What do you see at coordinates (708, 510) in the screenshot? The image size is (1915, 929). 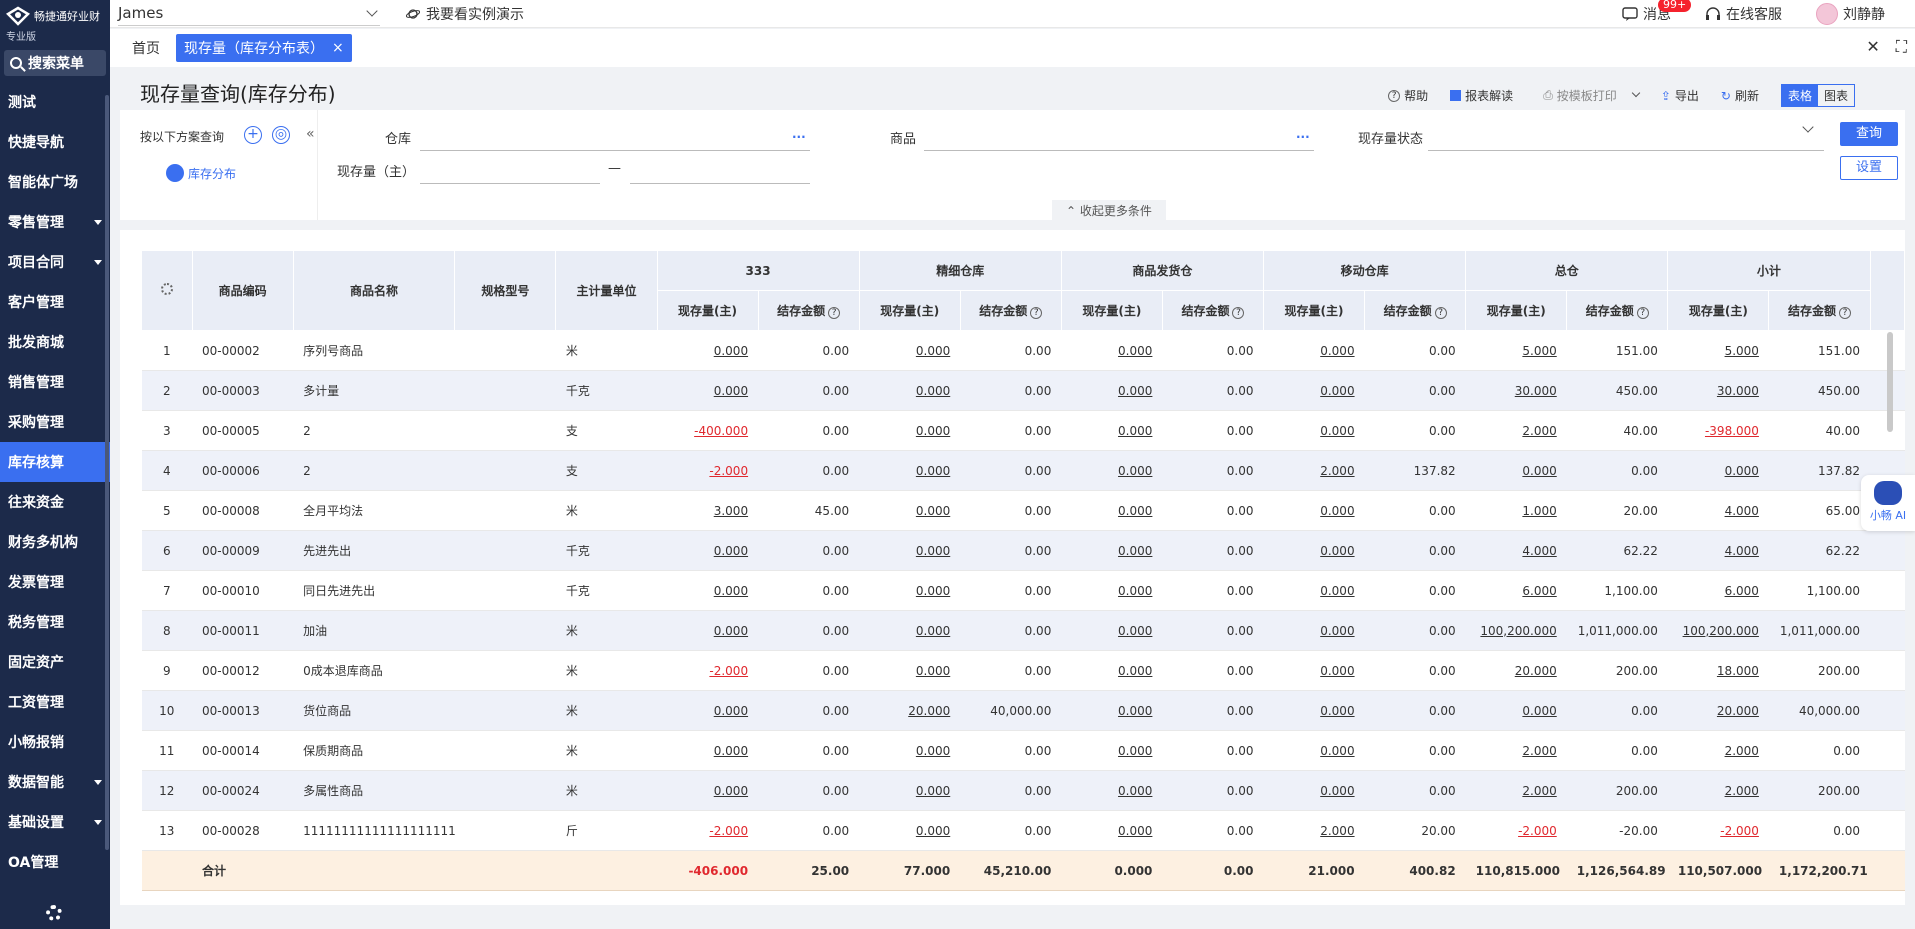 I see `qty-cell: 3.000` at bounding box center [708, 510].